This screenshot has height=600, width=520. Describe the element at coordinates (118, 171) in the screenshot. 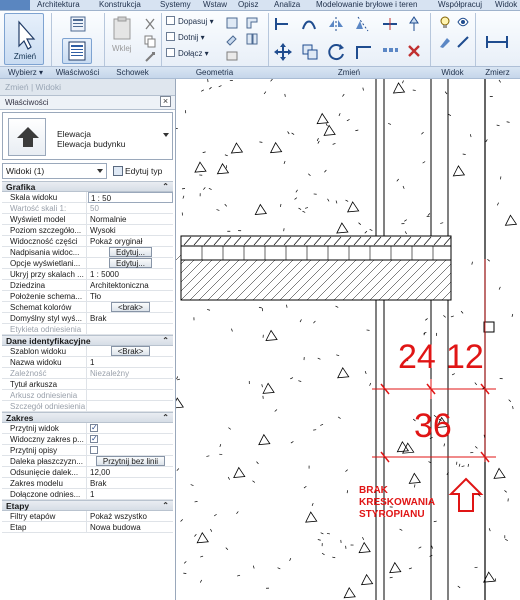

I see `edit-type-icon` at that location.